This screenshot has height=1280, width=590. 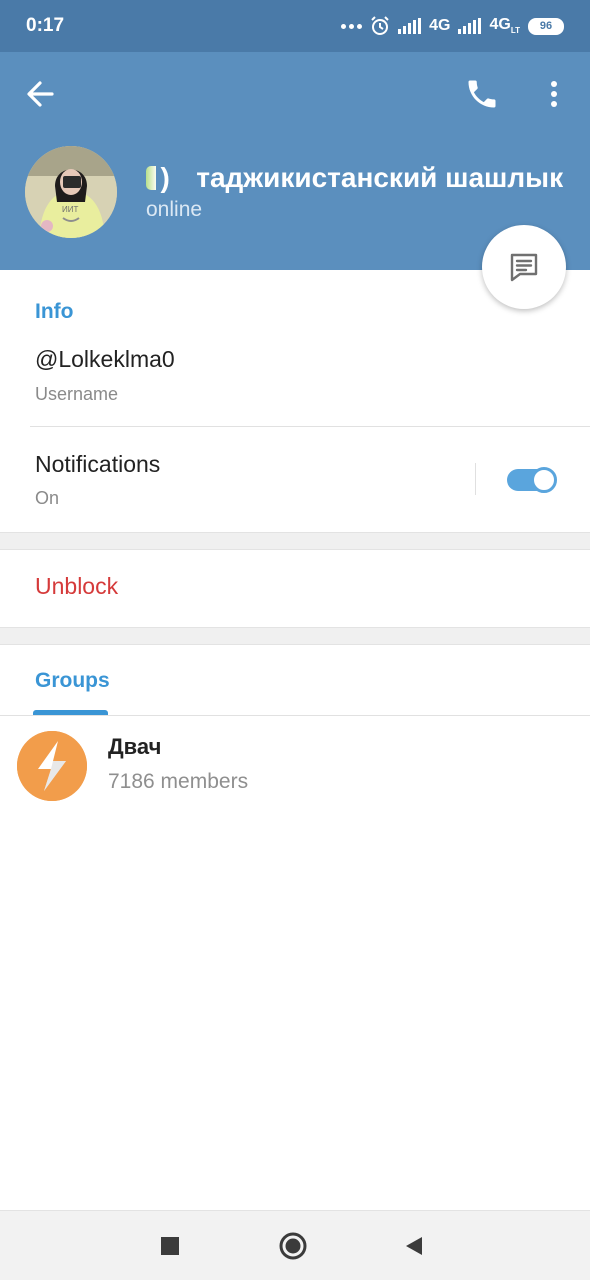 What do you see at coordinates (70, 209) in the screenshot?
I see `svg-text: ИИТ` at bounding box center [70, 209].